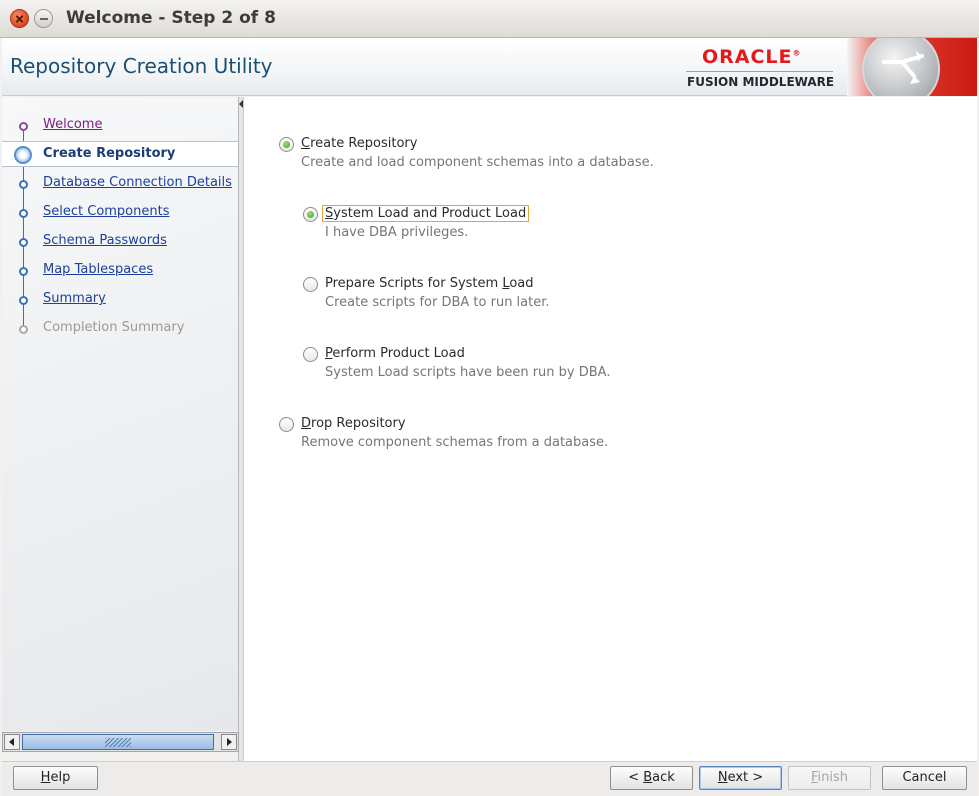  What do you see at coordinates (98, 269) in the screenshot?
I see `train-step-label: Map Tablespaces` at bounding box center [98, 269].